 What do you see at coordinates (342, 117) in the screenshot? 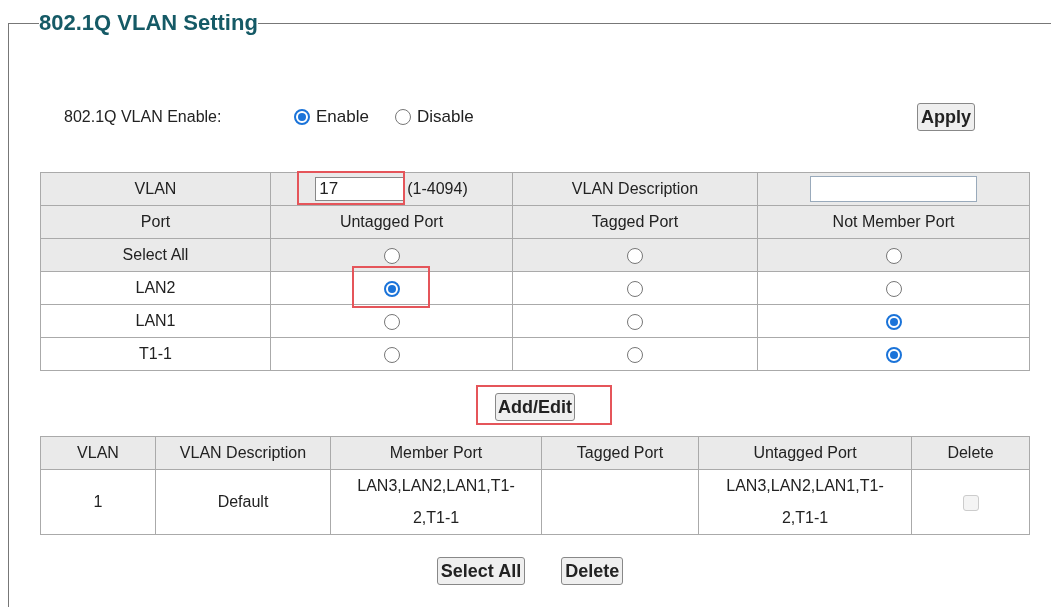
I see `radio-label: Enable` at bounding box center [342, 117].